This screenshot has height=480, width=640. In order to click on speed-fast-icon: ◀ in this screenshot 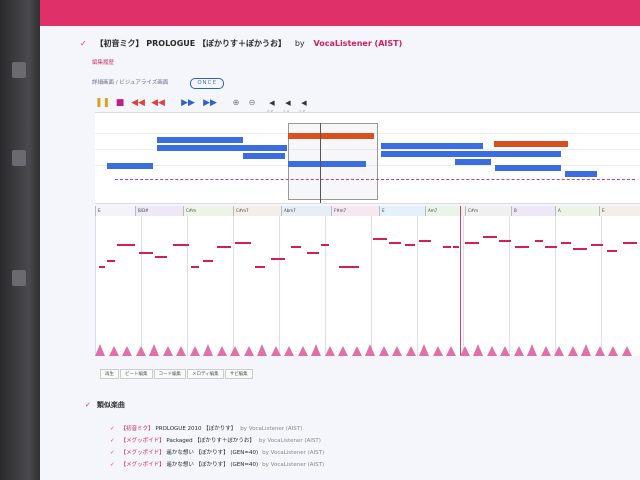, I will do `click(304, 103)`.